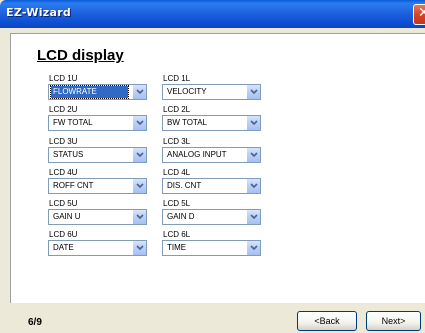 The width and height of the screenshot is (425, 333). I want to click on lcd-1l-dropdown: VELOCITY, so click(211, 92).